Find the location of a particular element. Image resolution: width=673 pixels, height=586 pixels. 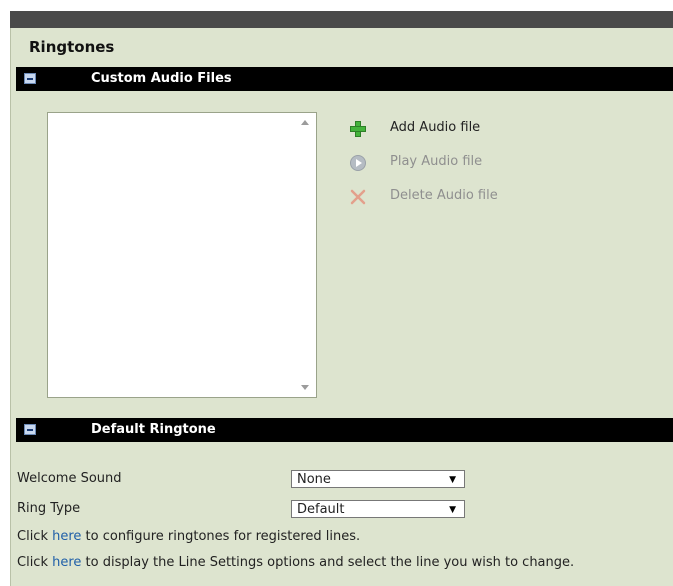

custom-audio-section-header: Custom Audio Files is located at coordinates (344, 79).